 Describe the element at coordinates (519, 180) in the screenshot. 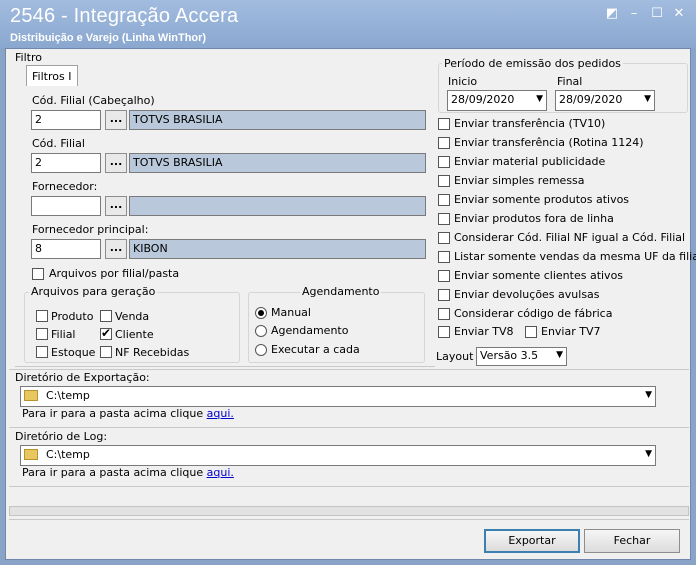

I see `option-label: Enviar simples remessa` at that location.